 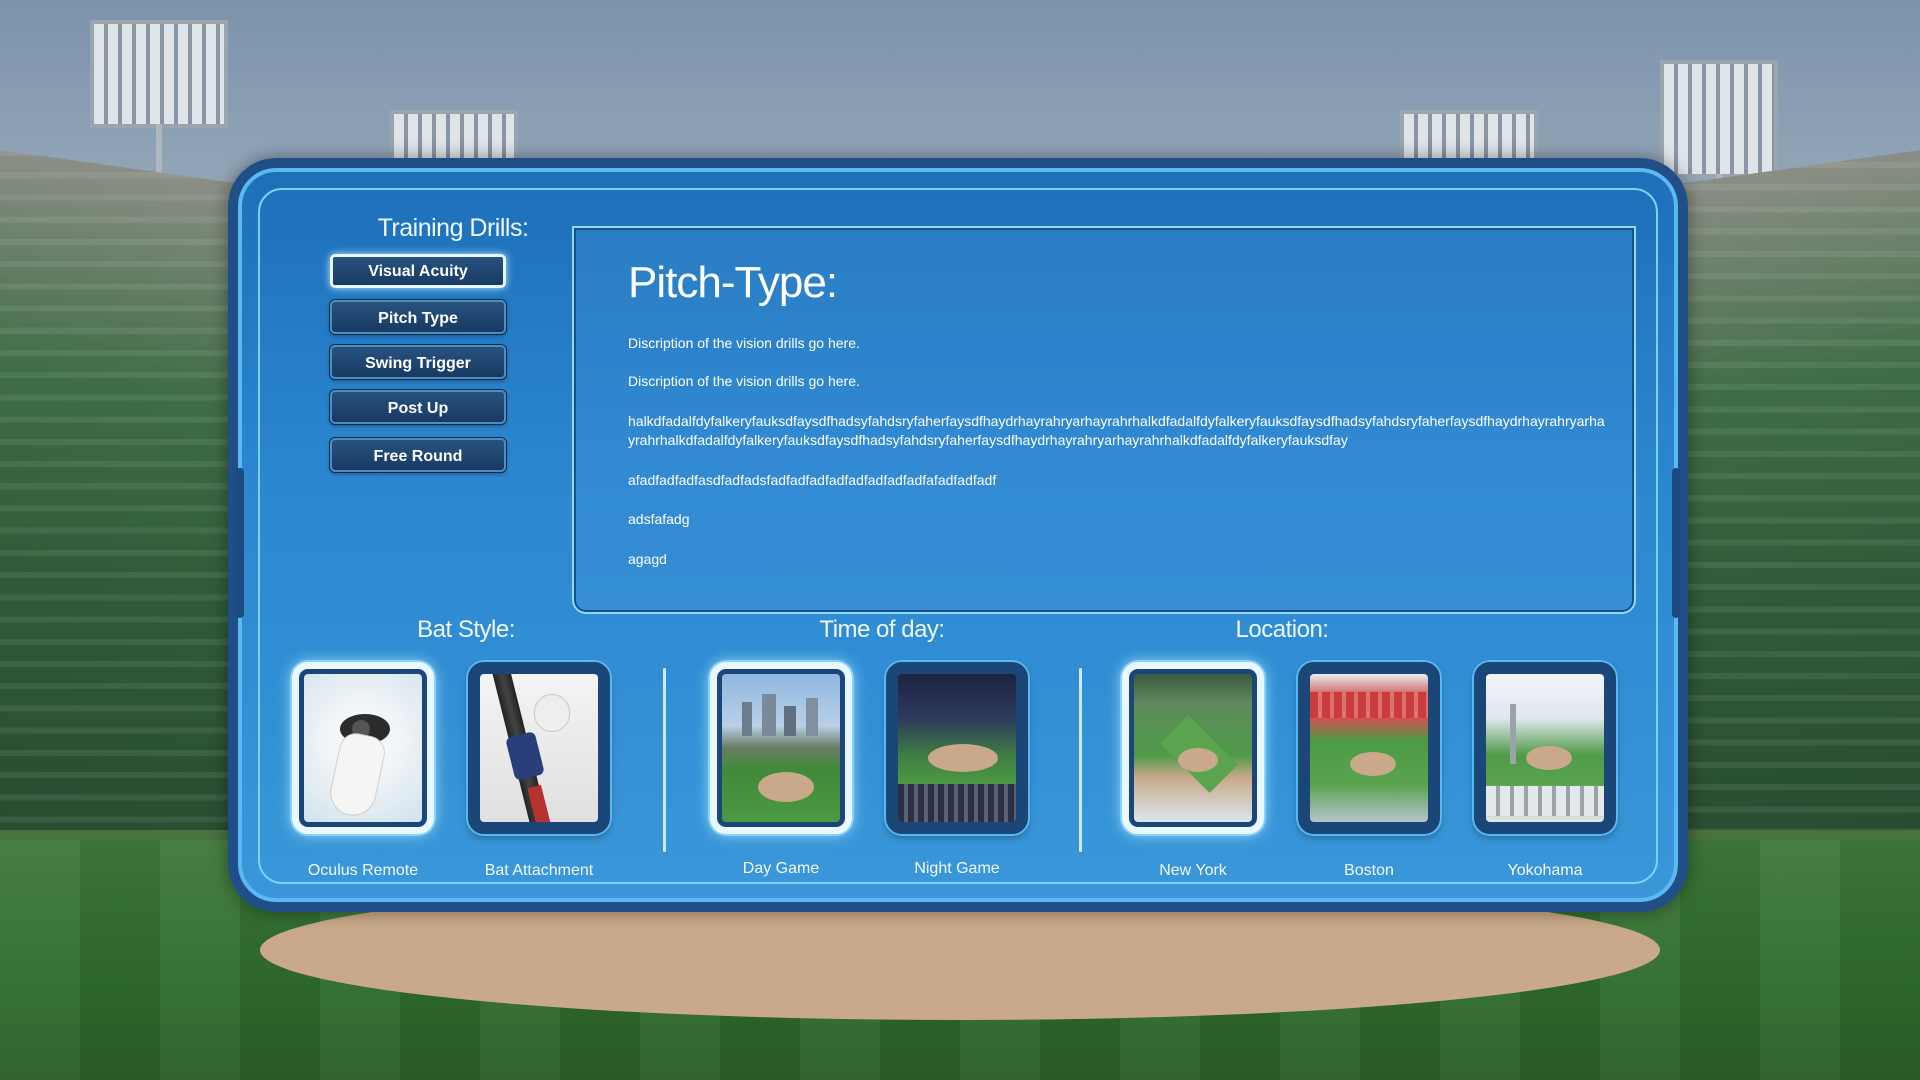 I want to click on boston-stadium-thumbnail, so click(x=1369, y=748).